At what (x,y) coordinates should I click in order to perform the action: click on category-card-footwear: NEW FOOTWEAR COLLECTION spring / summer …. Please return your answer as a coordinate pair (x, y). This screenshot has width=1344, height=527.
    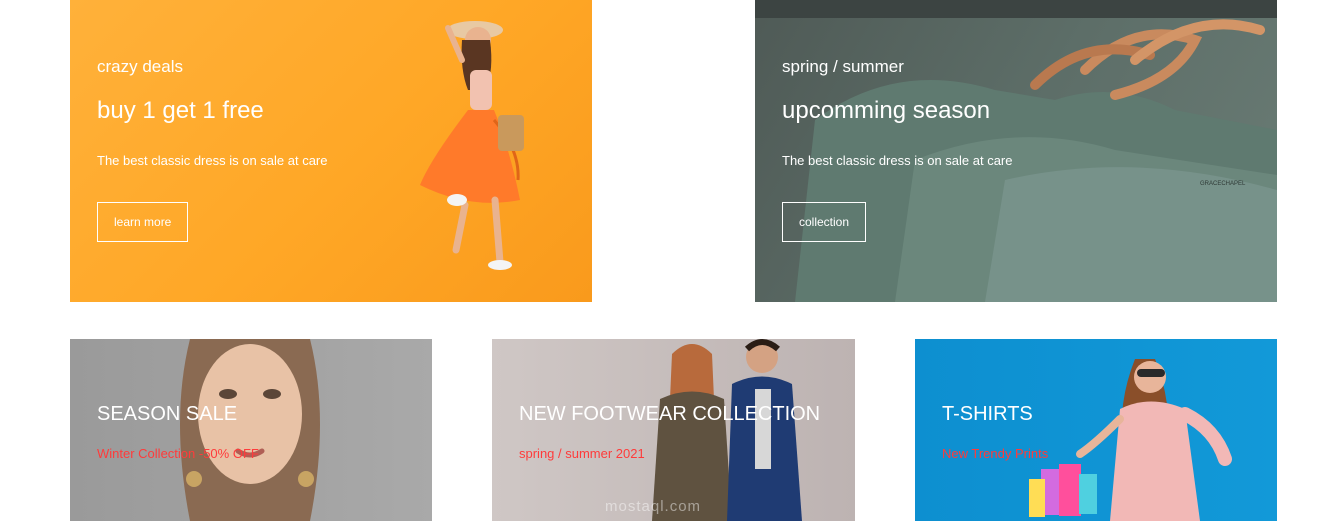
    Looking at the image, I should click on (673, 430).